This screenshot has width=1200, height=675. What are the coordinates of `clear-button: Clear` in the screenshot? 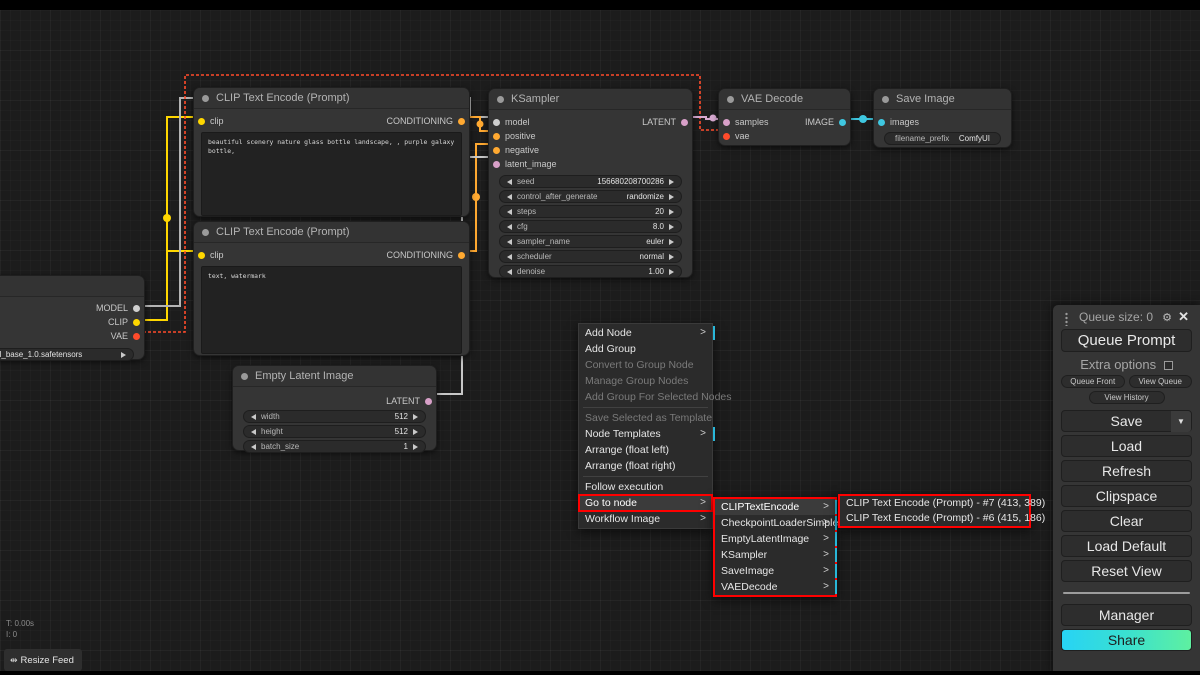 It's located at (1126, 521).